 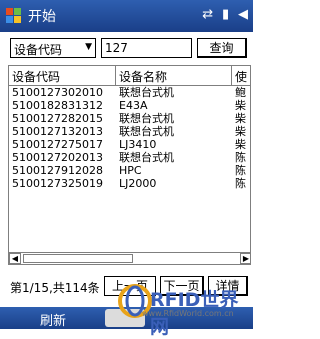 What do you see at coordinates (57, 131) in the screenshot?
I see `cell-code: 5100127132013` at bounding box center [57, 131].